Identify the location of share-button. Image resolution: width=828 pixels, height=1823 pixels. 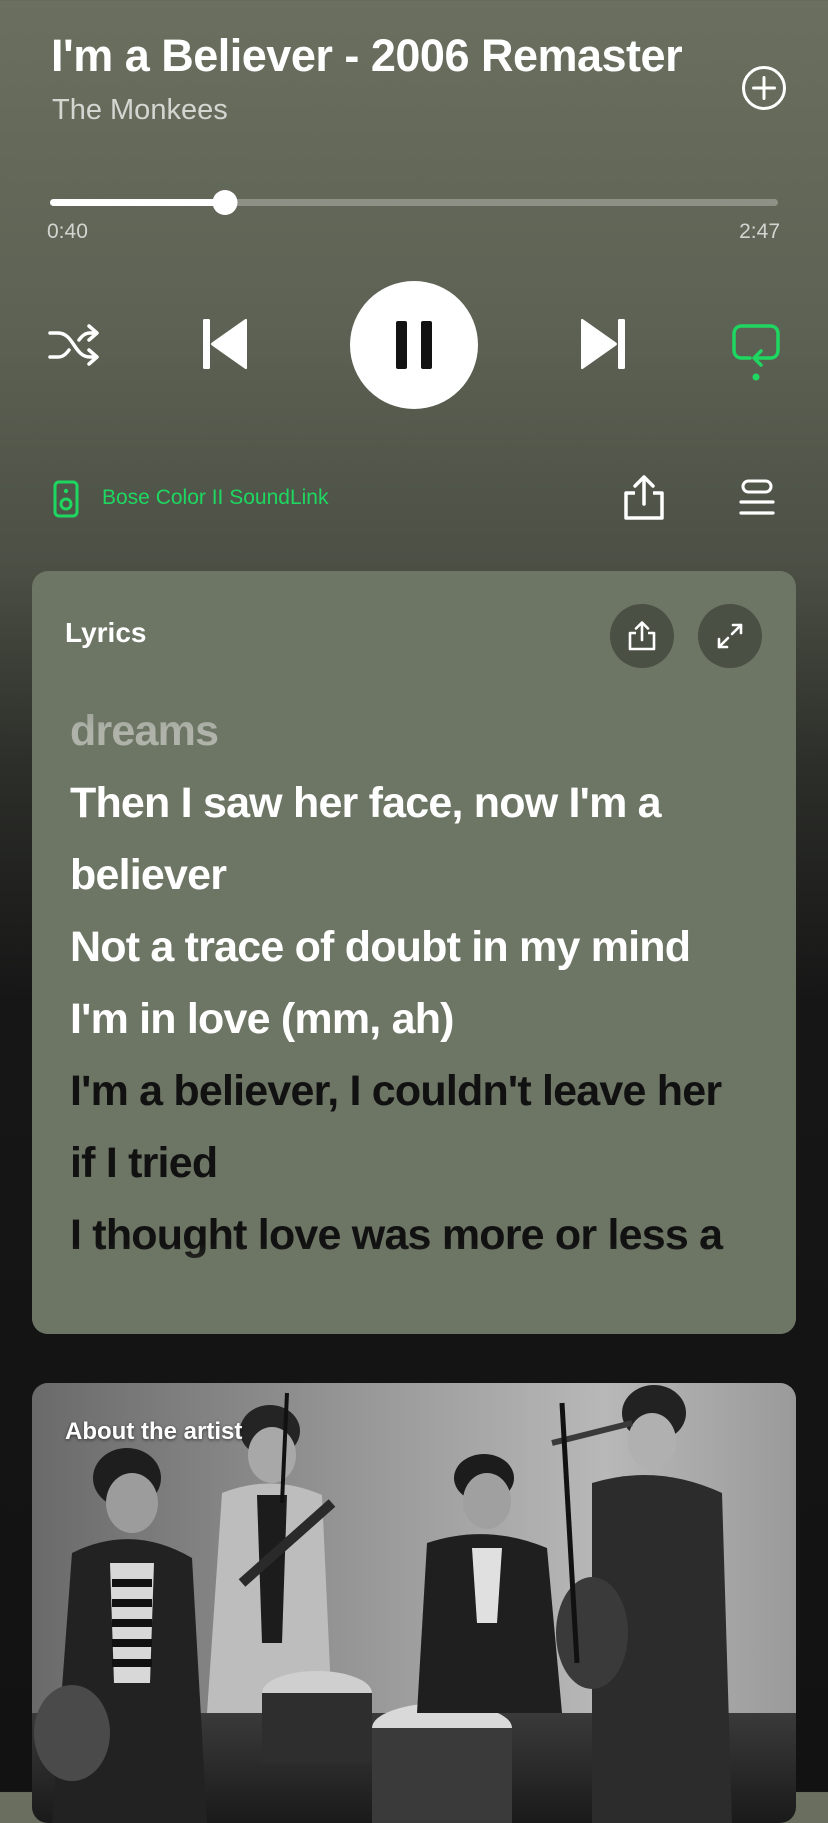
(644, 498).